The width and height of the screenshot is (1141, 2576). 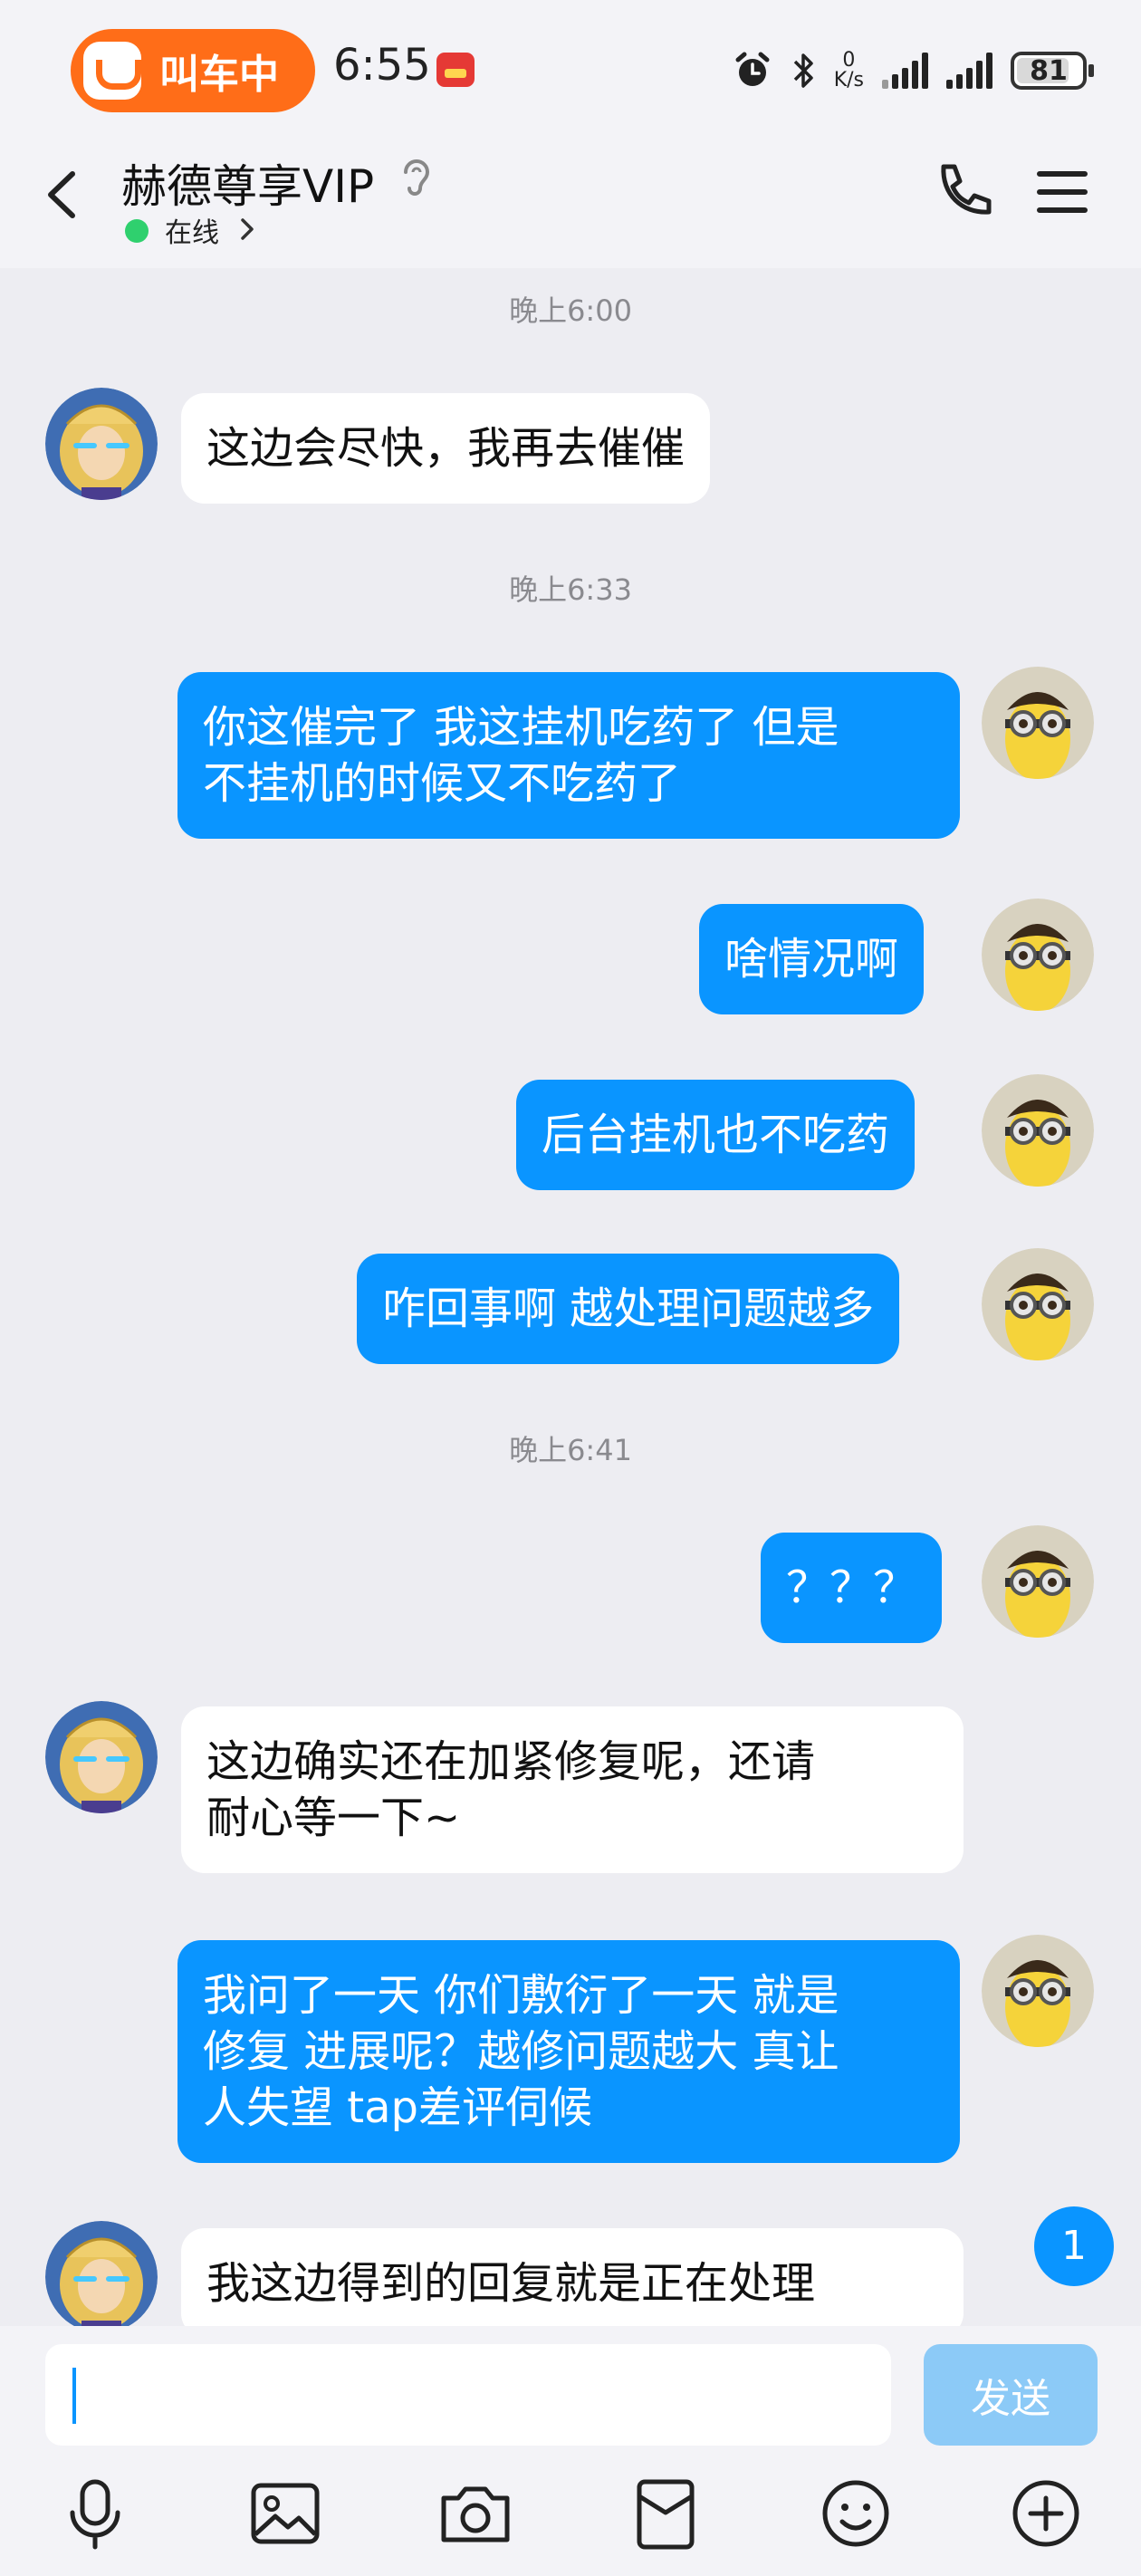 I want to click on network-speed: 0 K/s, so click(x=849, y=71).